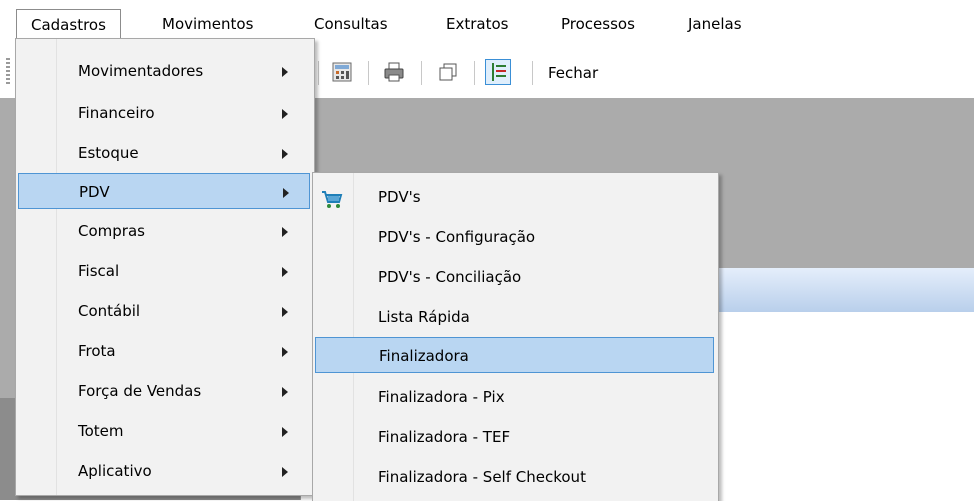  Describe the element at coordinates (140, 391) in the screenshot. I see `menu-item-label: Força de Vendas` at that location.